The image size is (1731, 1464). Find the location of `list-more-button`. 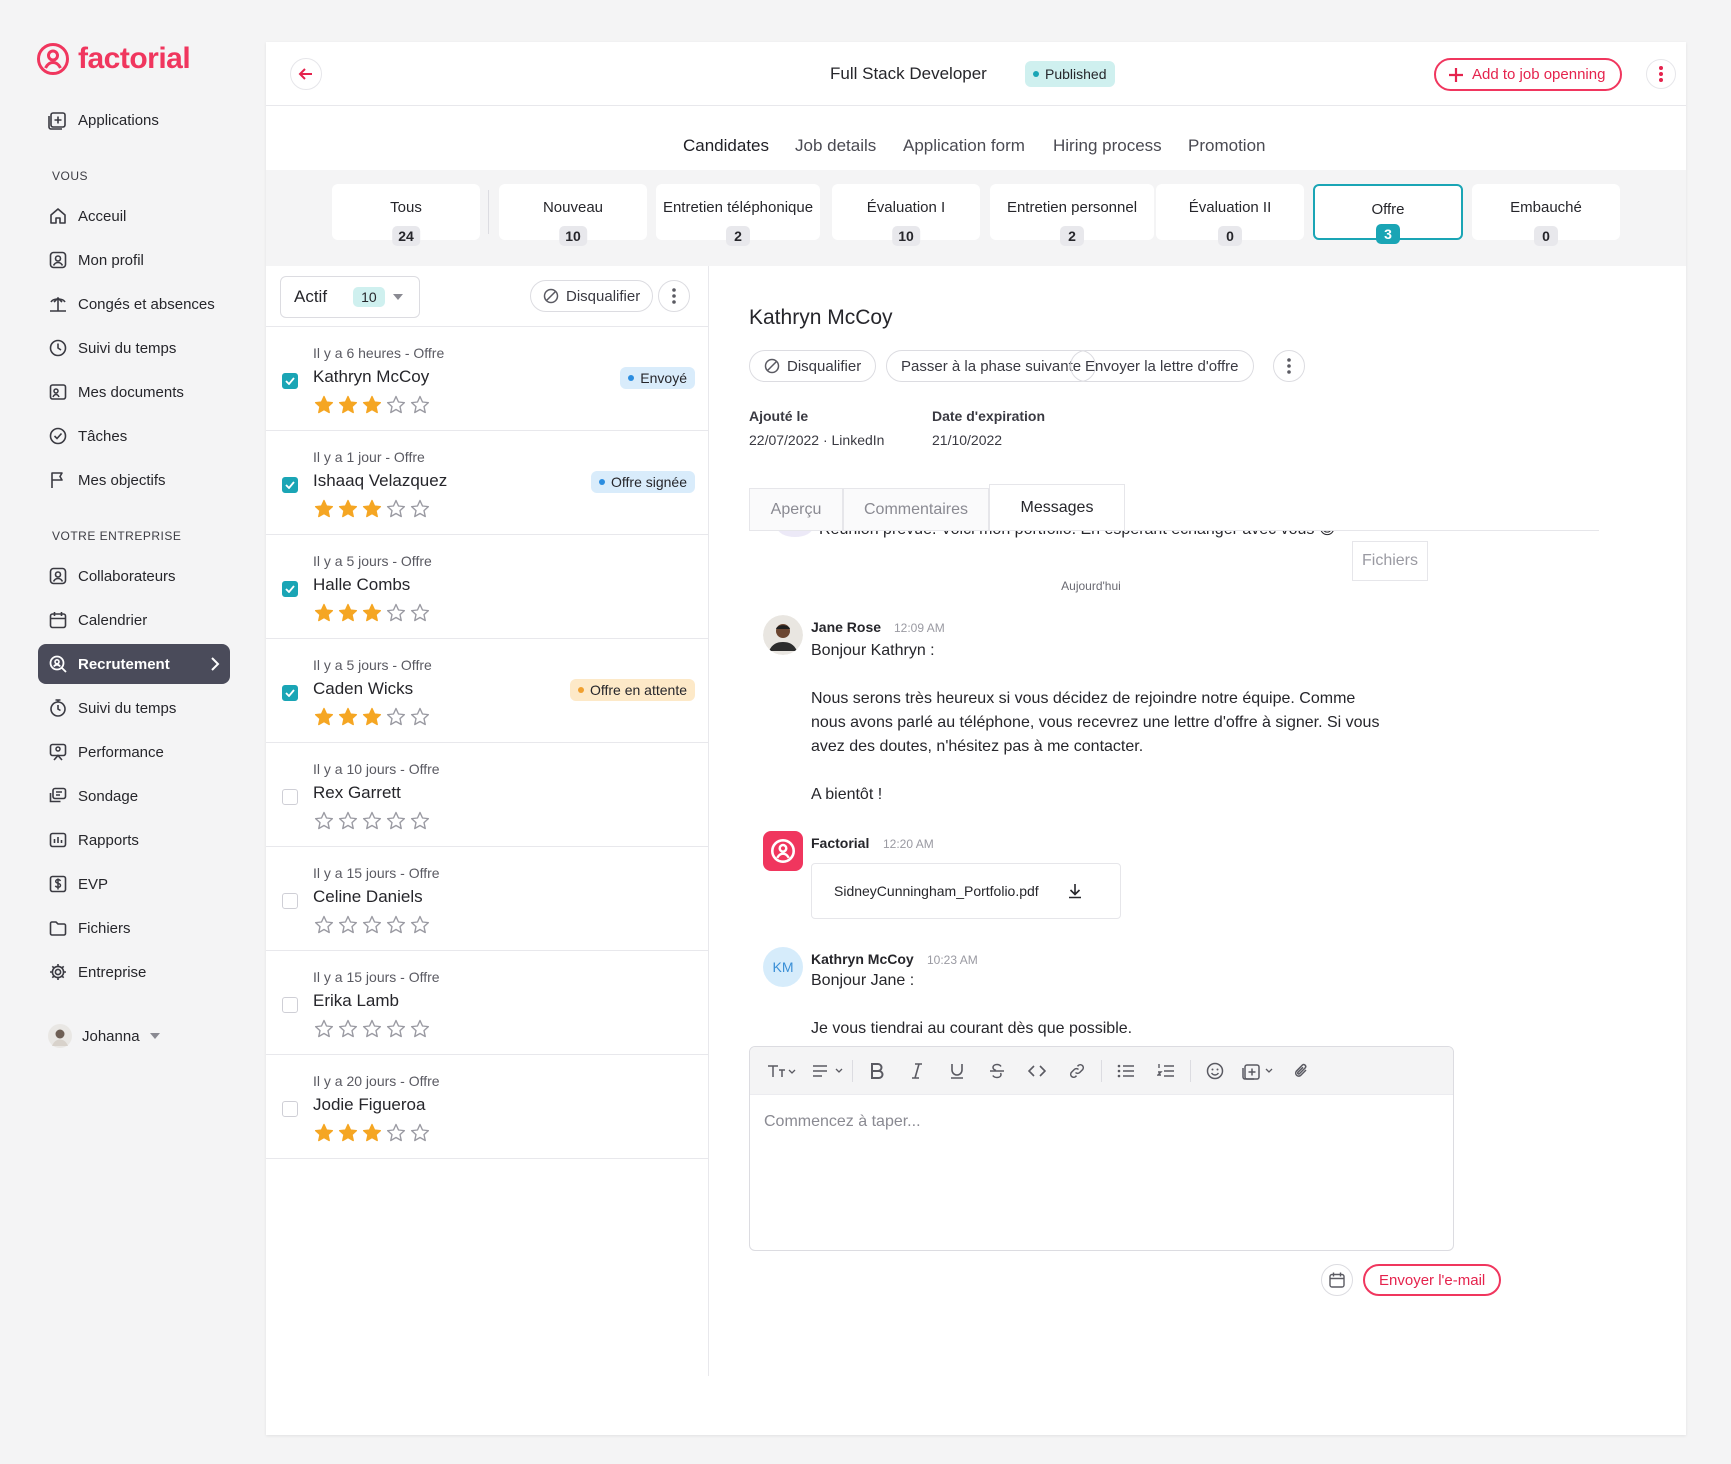

list-more-button is located at coordinates (674, 296).